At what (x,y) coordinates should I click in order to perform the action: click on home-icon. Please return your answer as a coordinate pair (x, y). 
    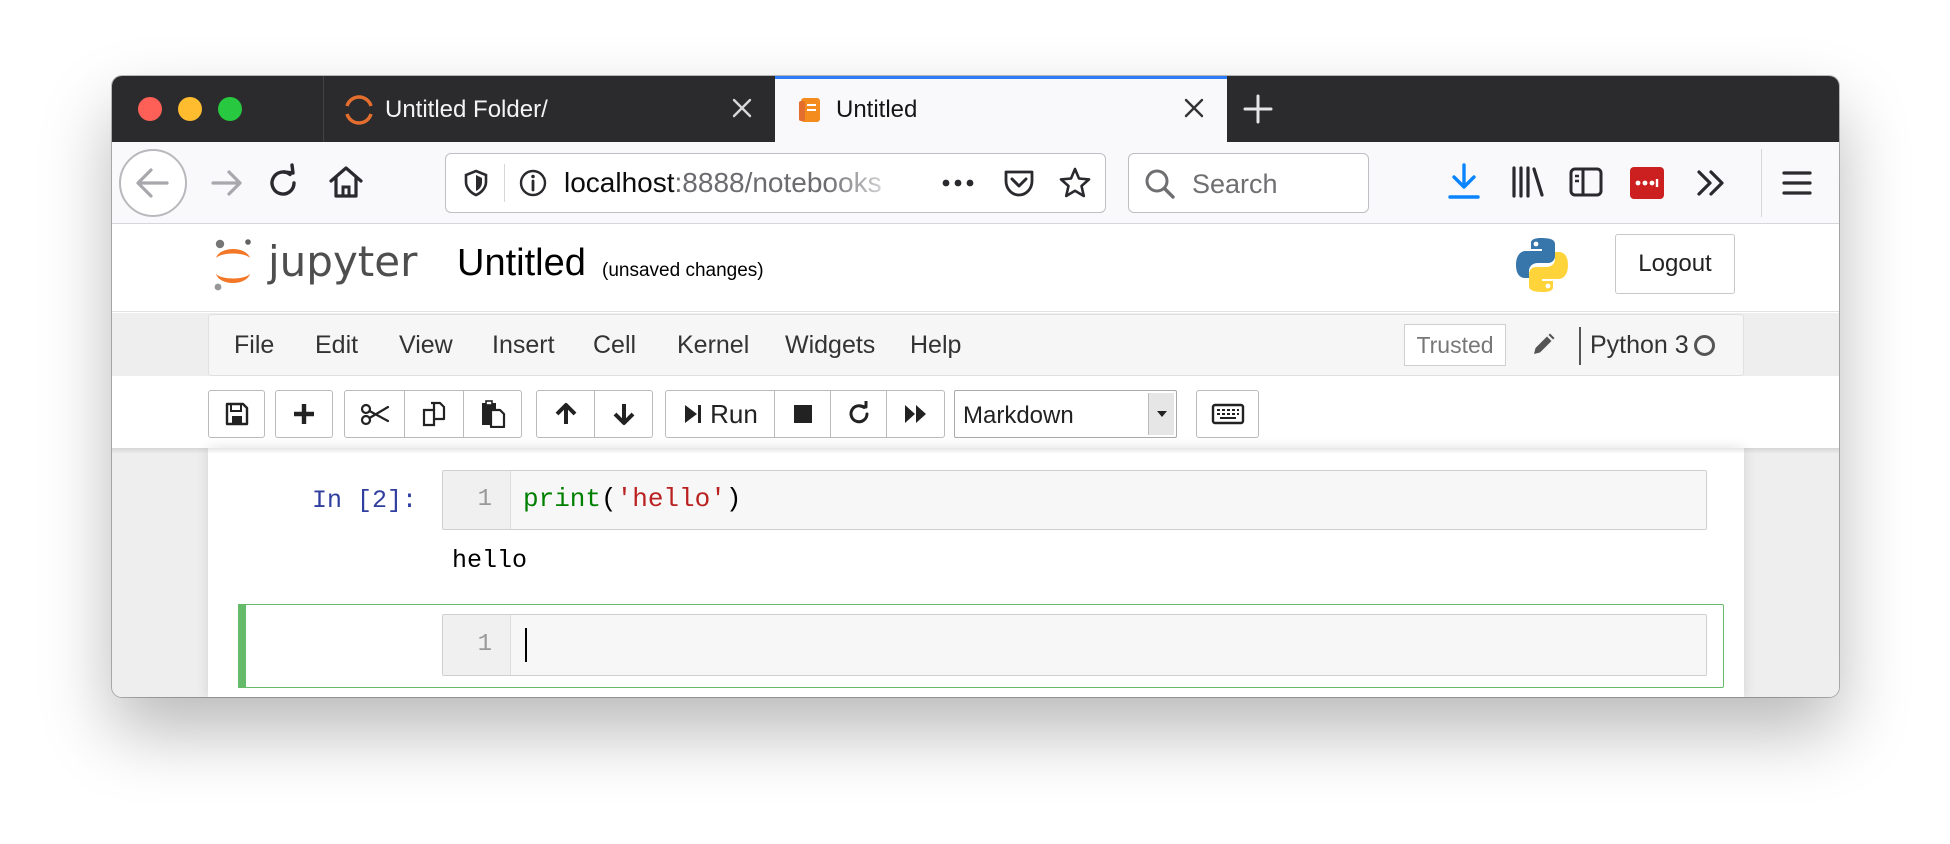
    Looking at the image, I should click on (346, 182).